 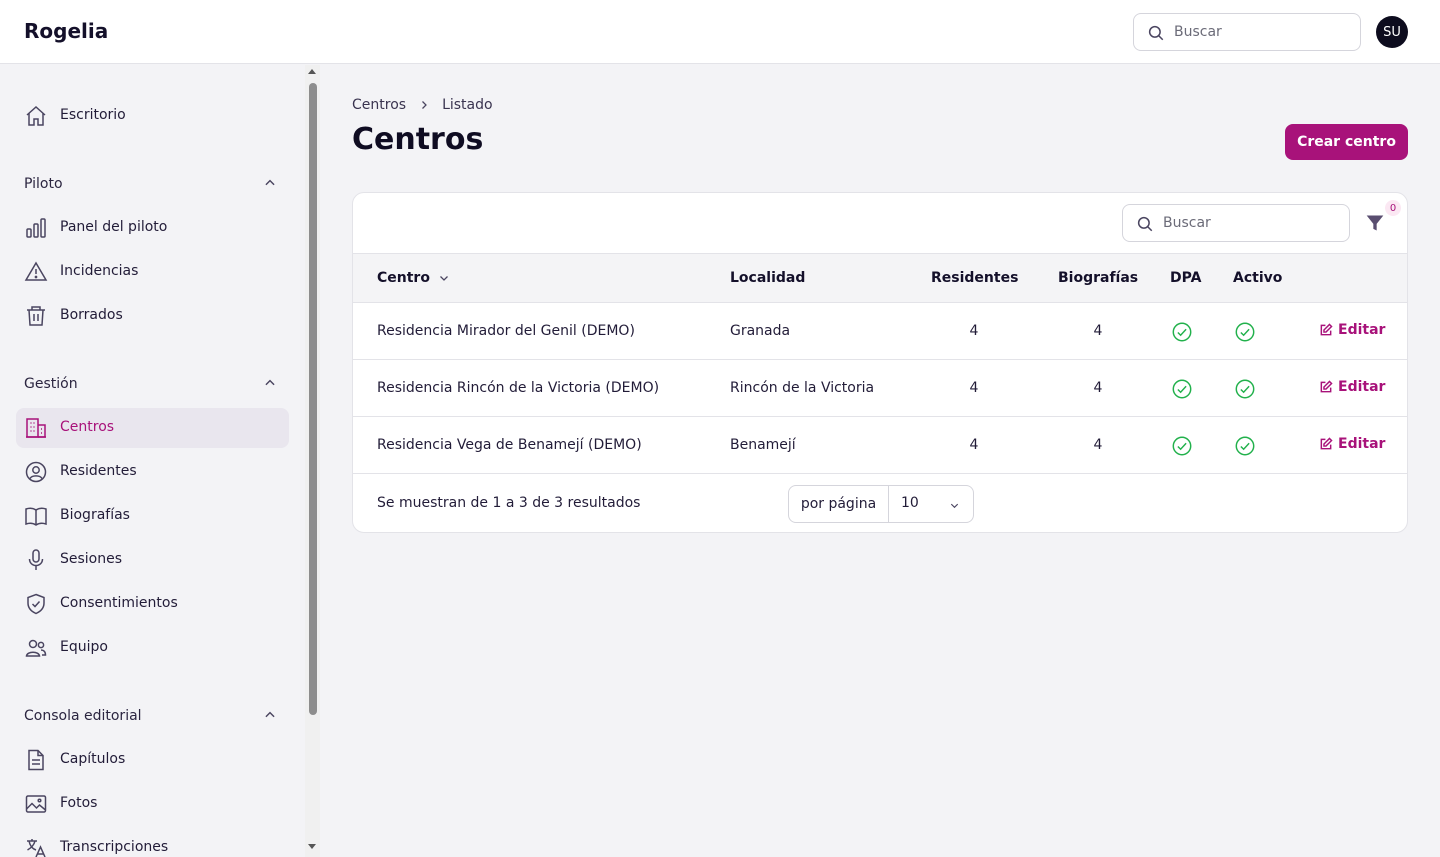 What do you see at coordinates (802, 388) in the screenshot?
I see `cell-localidad: Rincón de la Victoria` at bounding box center [802, 388].